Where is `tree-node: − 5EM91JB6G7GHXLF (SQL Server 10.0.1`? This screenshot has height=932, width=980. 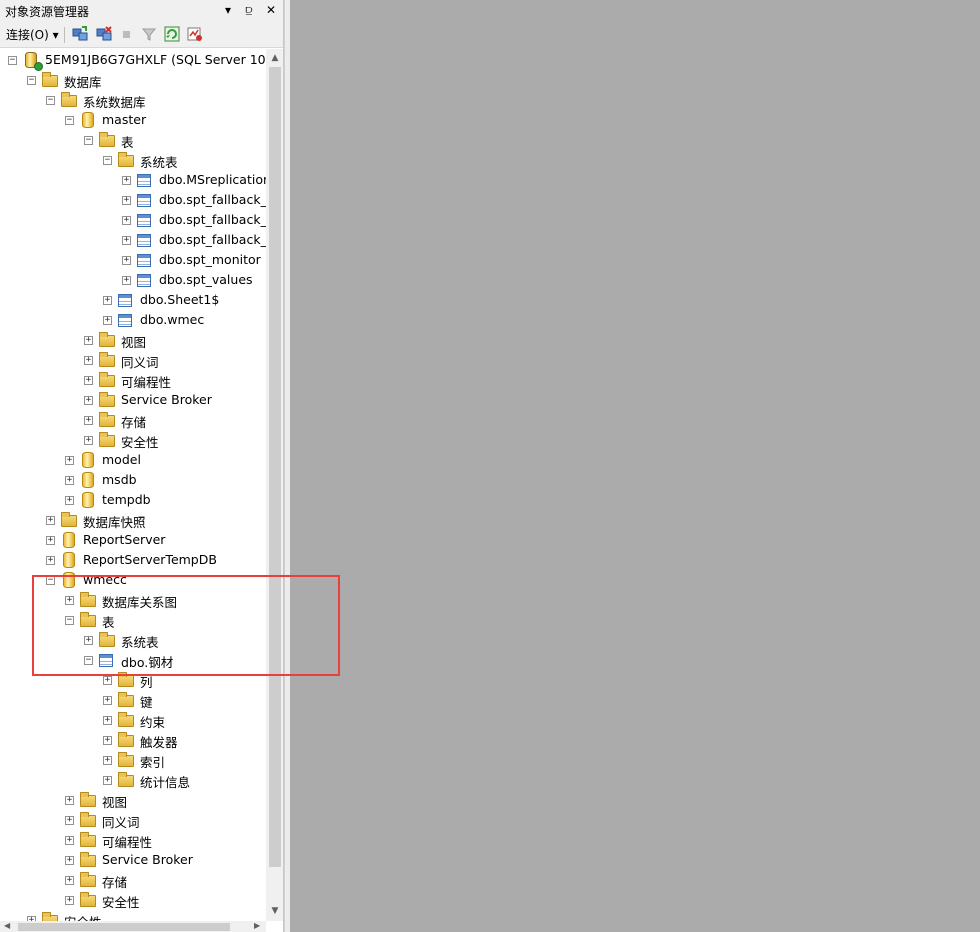
tree-node: − 5EM91JB6G7GHXLF (SQL Server 10.0.1 is located at coordinates (133, 60).